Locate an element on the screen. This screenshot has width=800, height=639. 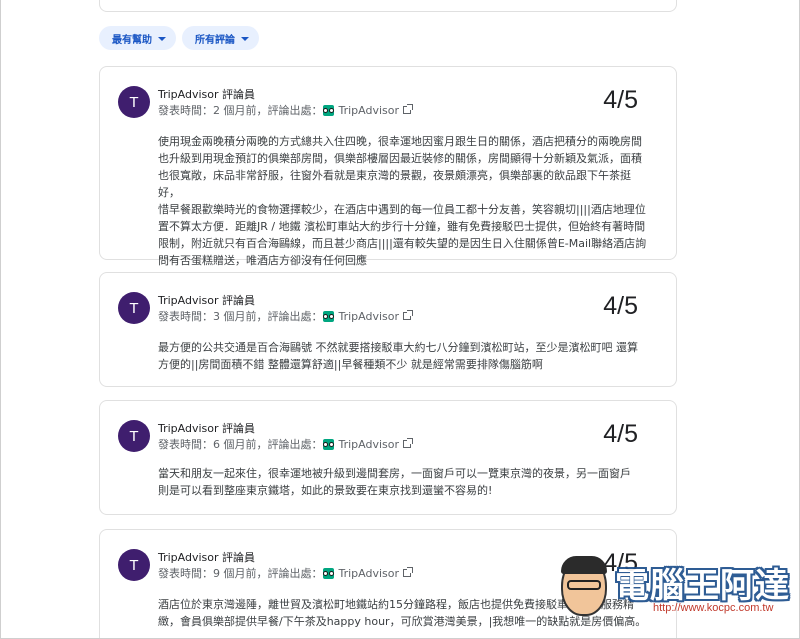
review-meta: 發表時間：3 個月前， 評論出處： TripAdvisor is located at coordinates (286, 316).